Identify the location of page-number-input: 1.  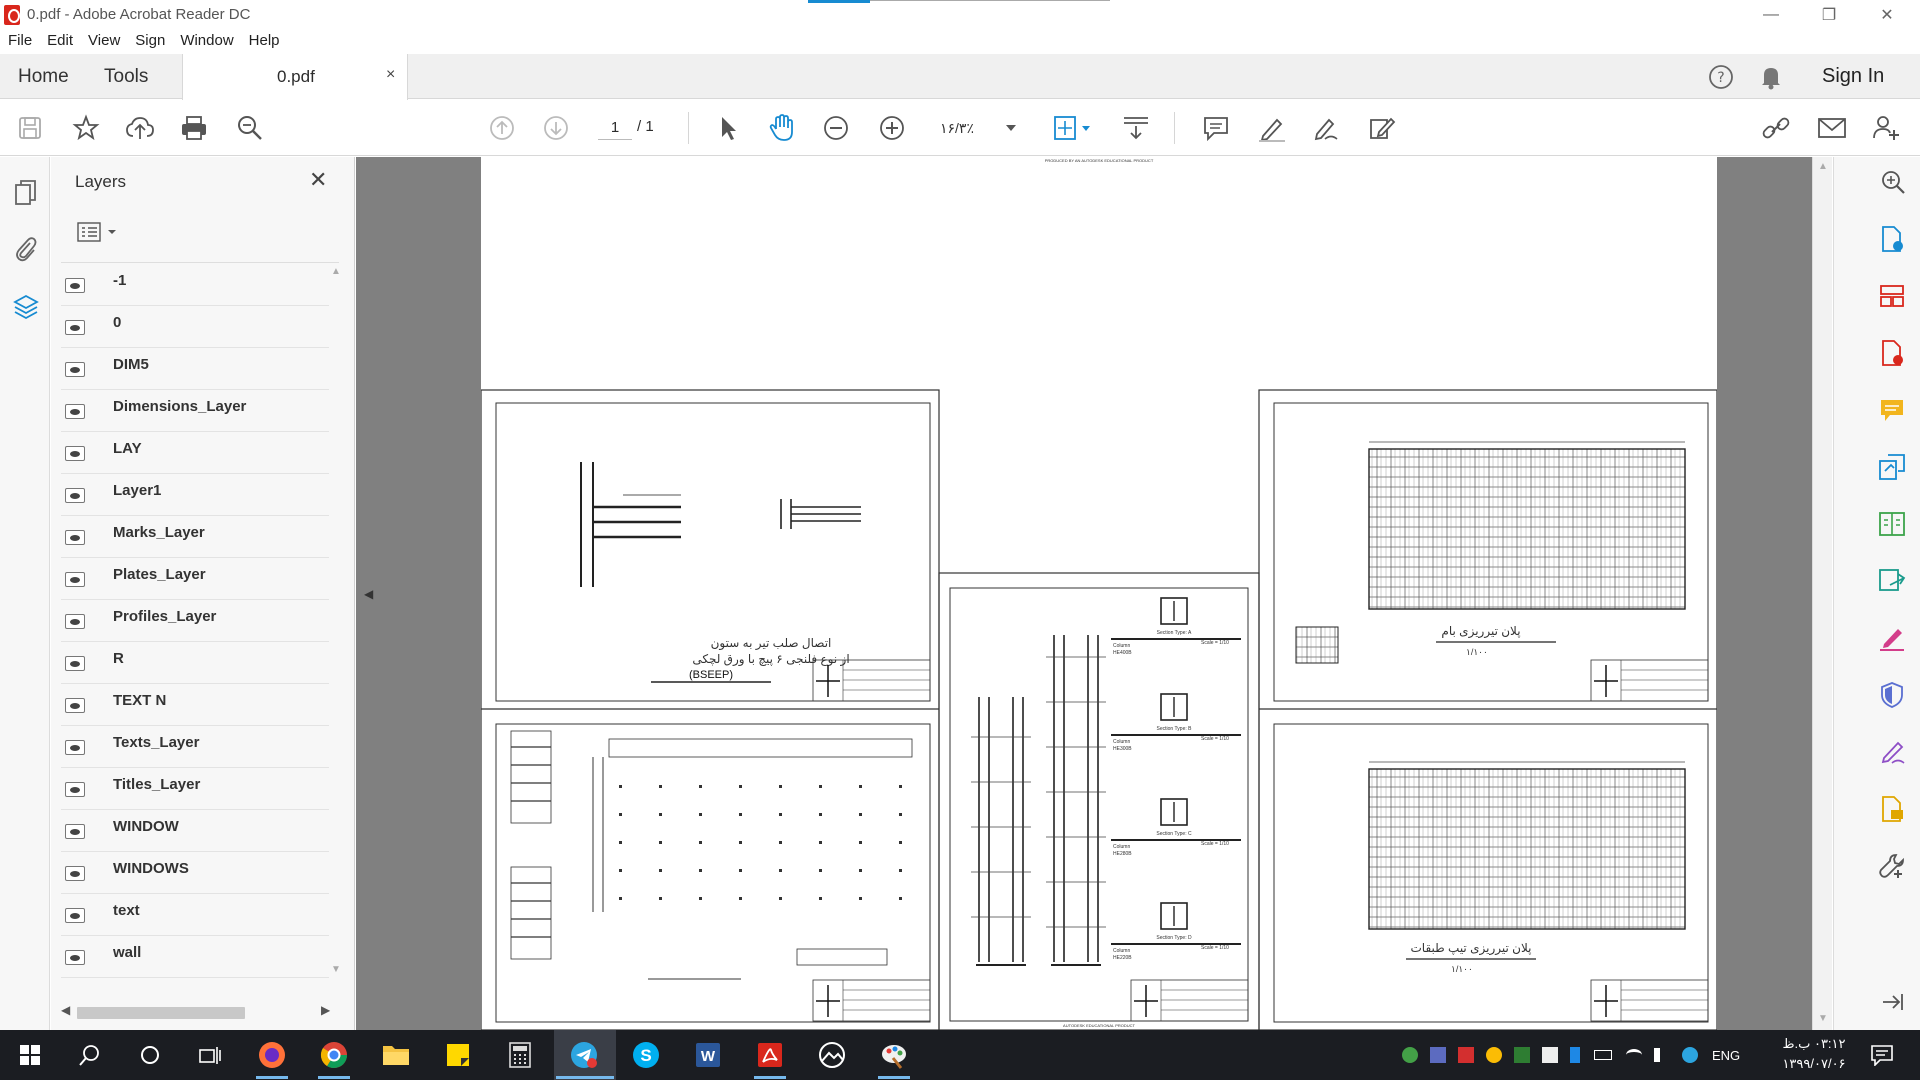
(615, 128).